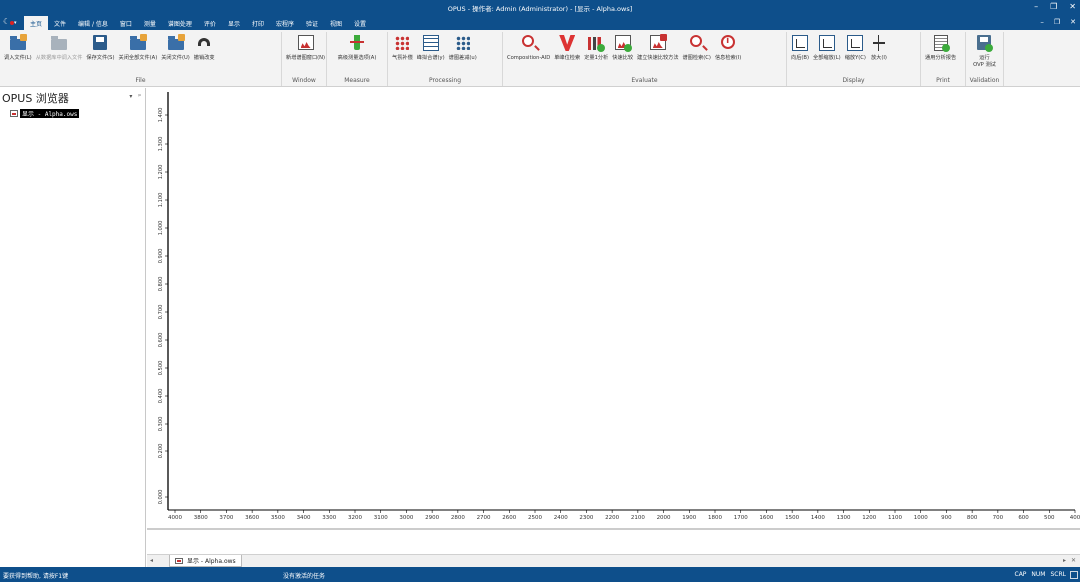 This screenshot has width=1080, height=582. I want to click on x-tick-label: 3200, so click(355, 518).